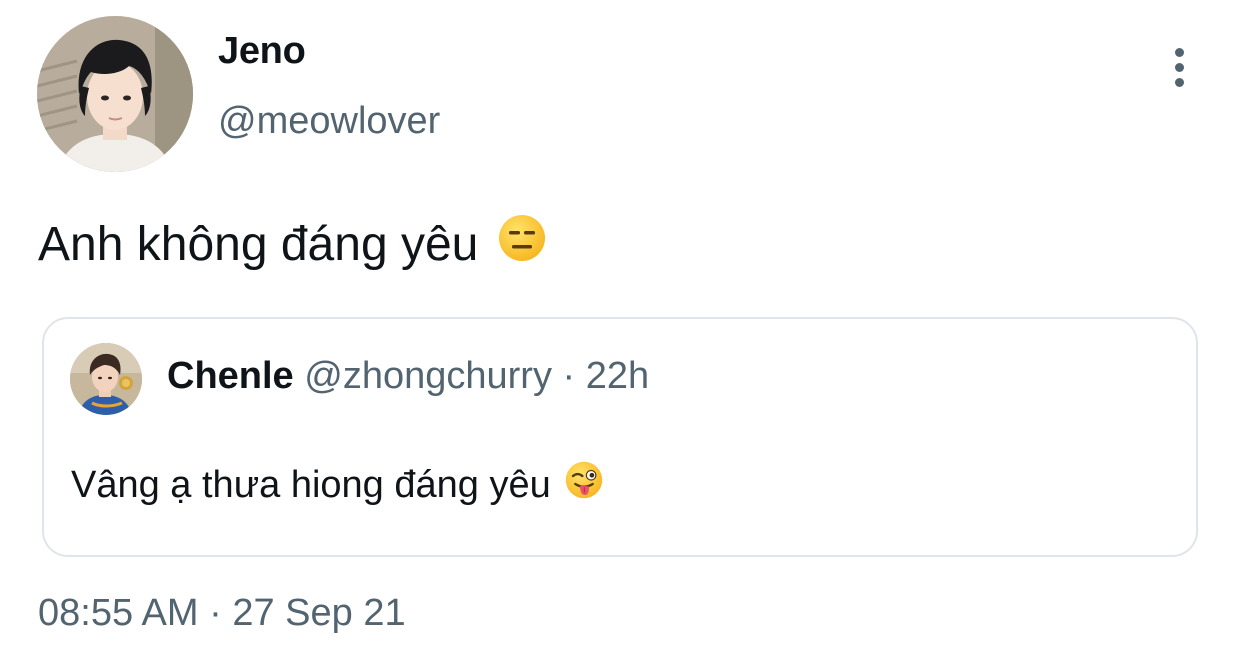 This screenshot has height=666, width=1242. Describe the element at coordinates (262, 51) in the screenshot. I see `author-display-name: Jeno` at that location.